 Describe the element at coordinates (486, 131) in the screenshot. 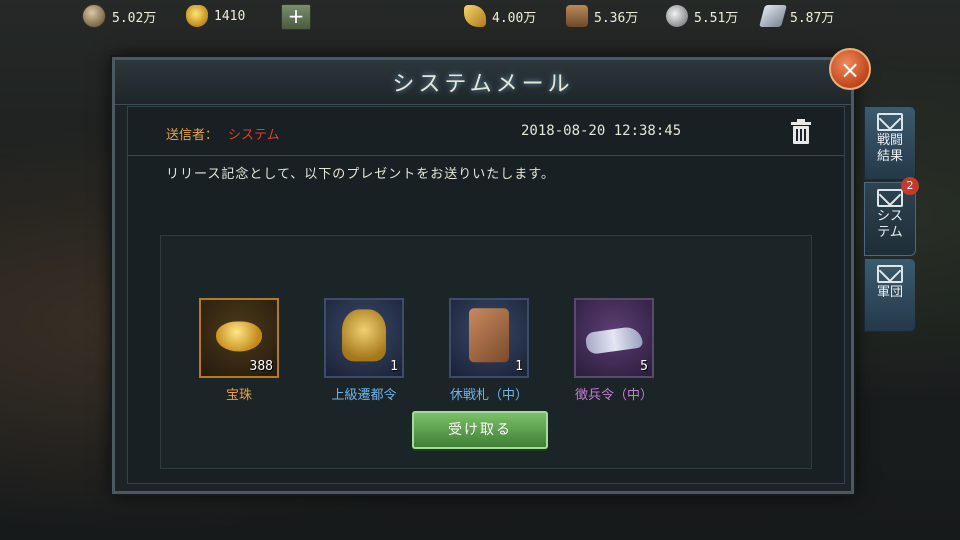

I see `mail-header: 送信者： システム 2018-08-20 12:38:45` at that location.